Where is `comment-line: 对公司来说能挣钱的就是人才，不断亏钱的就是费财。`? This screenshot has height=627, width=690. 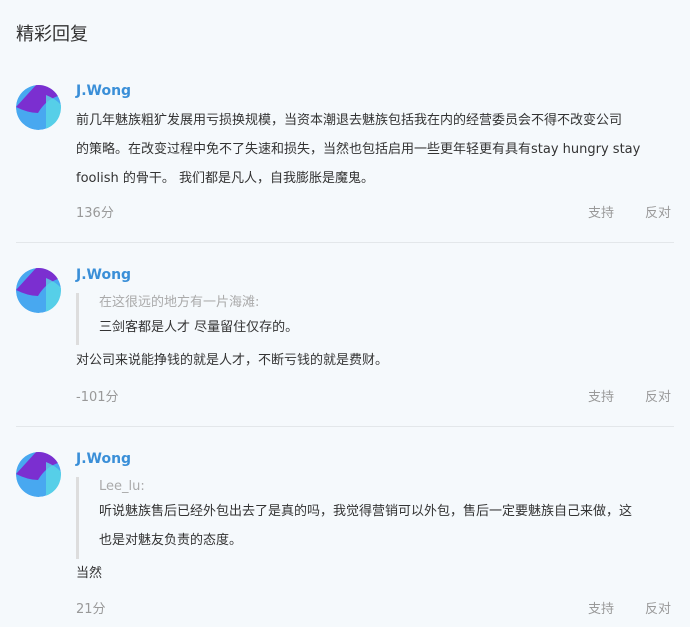
comment-line: 对公司来说能挣钱的就是人才，不断亏钱的就是费财。 is located at coordinates (232, 360).